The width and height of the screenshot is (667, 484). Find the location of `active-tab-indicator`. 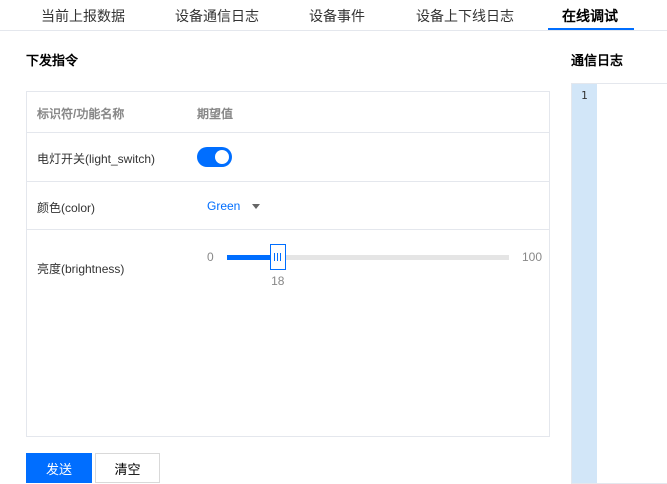

active-tab-indicator is located at coordinates (591, 29).